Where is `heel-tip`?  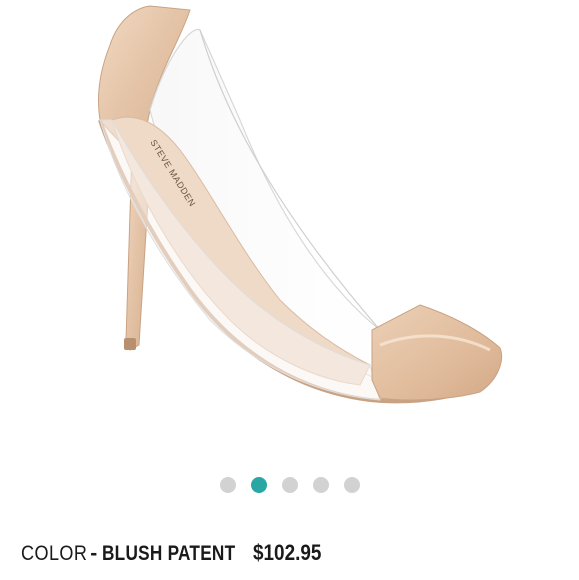
heel-tip is located at coordinates (130, 344).